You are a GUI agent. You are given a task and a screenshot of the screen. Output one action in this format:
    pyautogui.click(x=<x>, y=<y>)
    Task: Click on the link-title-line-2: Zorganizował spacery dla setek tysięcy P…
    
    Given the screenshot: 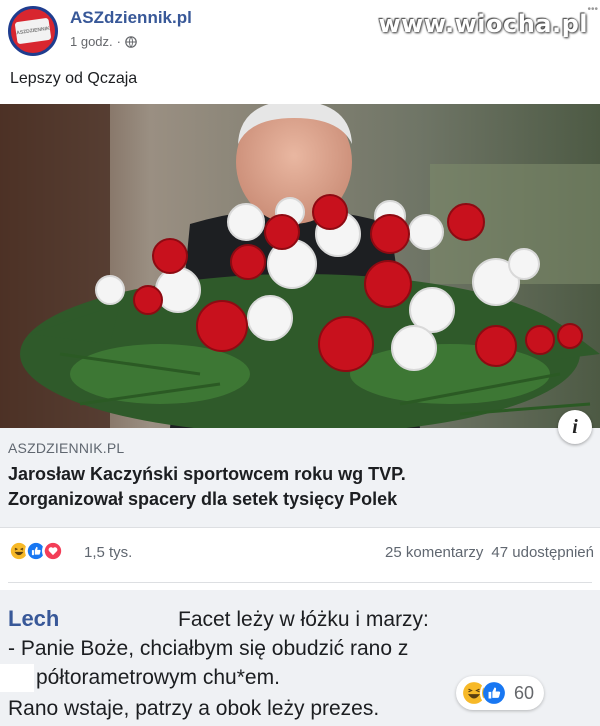 What is the action you would take?
    pyautogui.click(x=203, y=499)
    